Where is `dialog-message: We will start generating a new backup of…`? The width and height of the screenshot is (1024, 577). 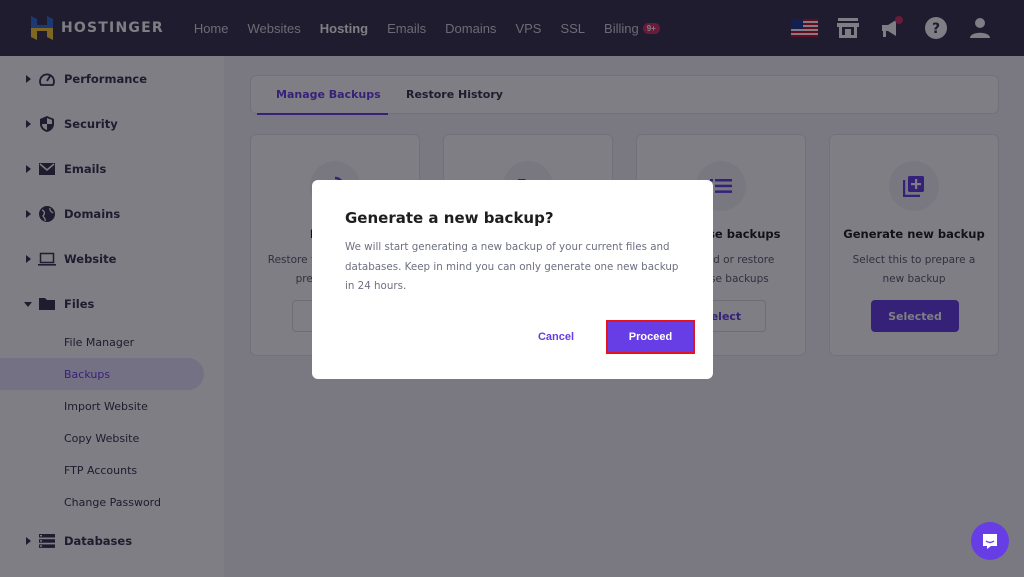
dialog-message: We will start generating a new backup of… is located at coordinates (512, 266).